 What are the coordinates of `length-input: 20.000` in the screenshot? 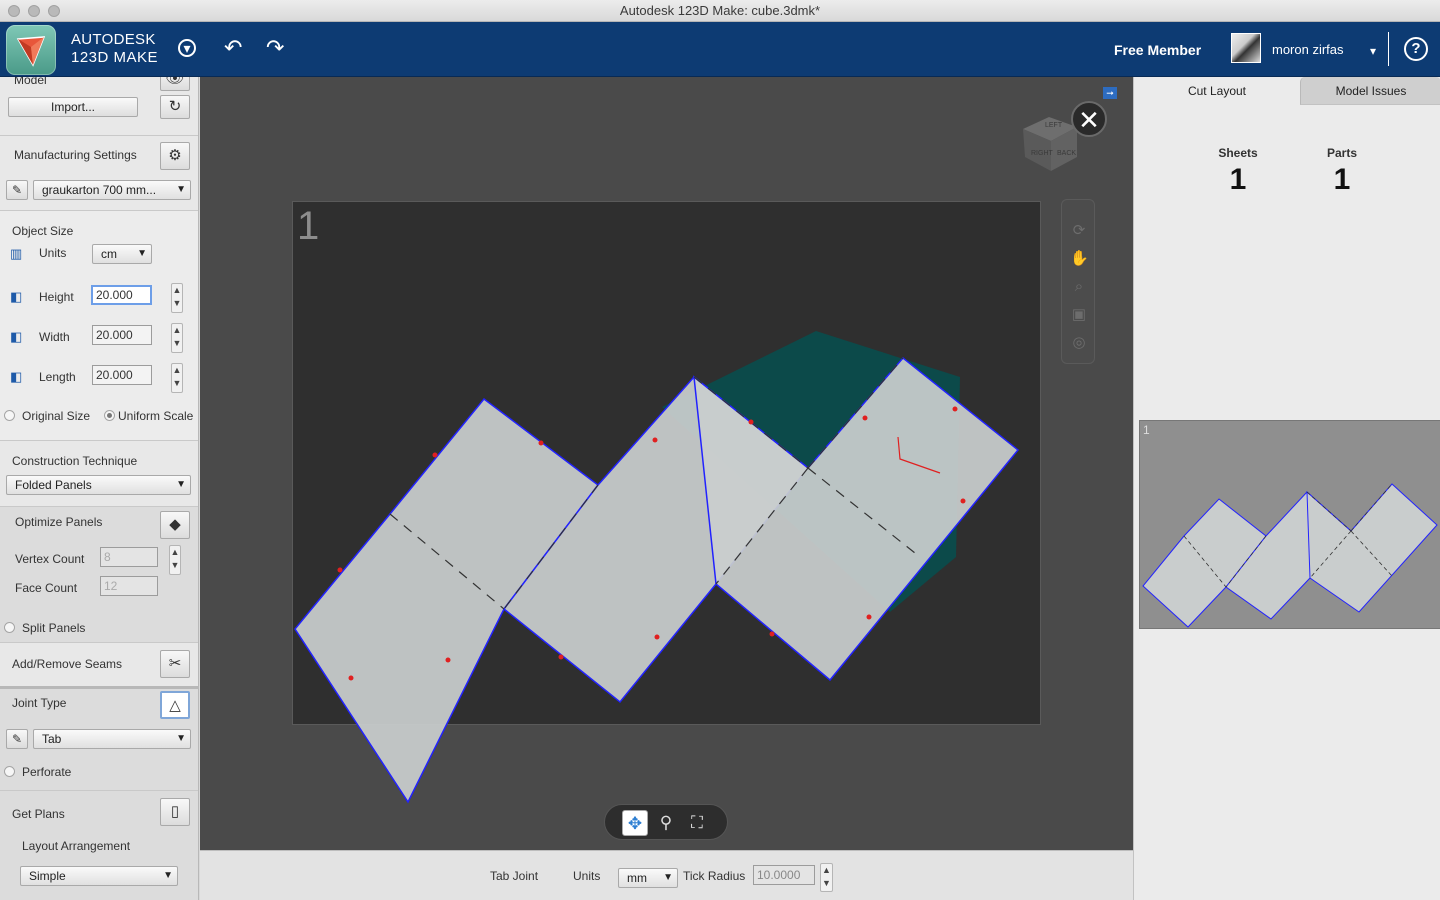 It's located at (122, 375).